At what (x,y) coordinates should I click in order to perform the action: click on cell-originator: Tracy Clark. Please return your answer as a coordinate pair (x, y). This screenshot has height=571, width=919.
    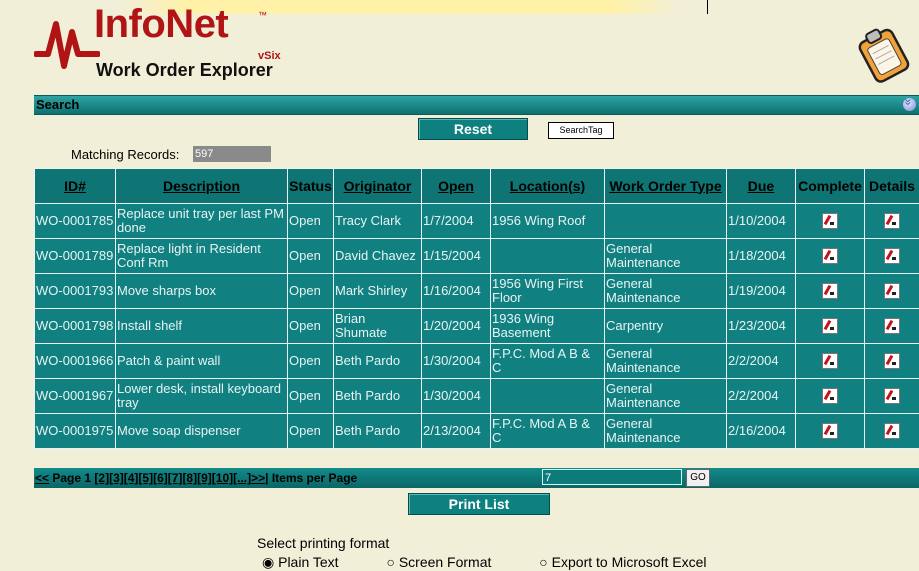
    Looking at the image, I should click on (378, 221).